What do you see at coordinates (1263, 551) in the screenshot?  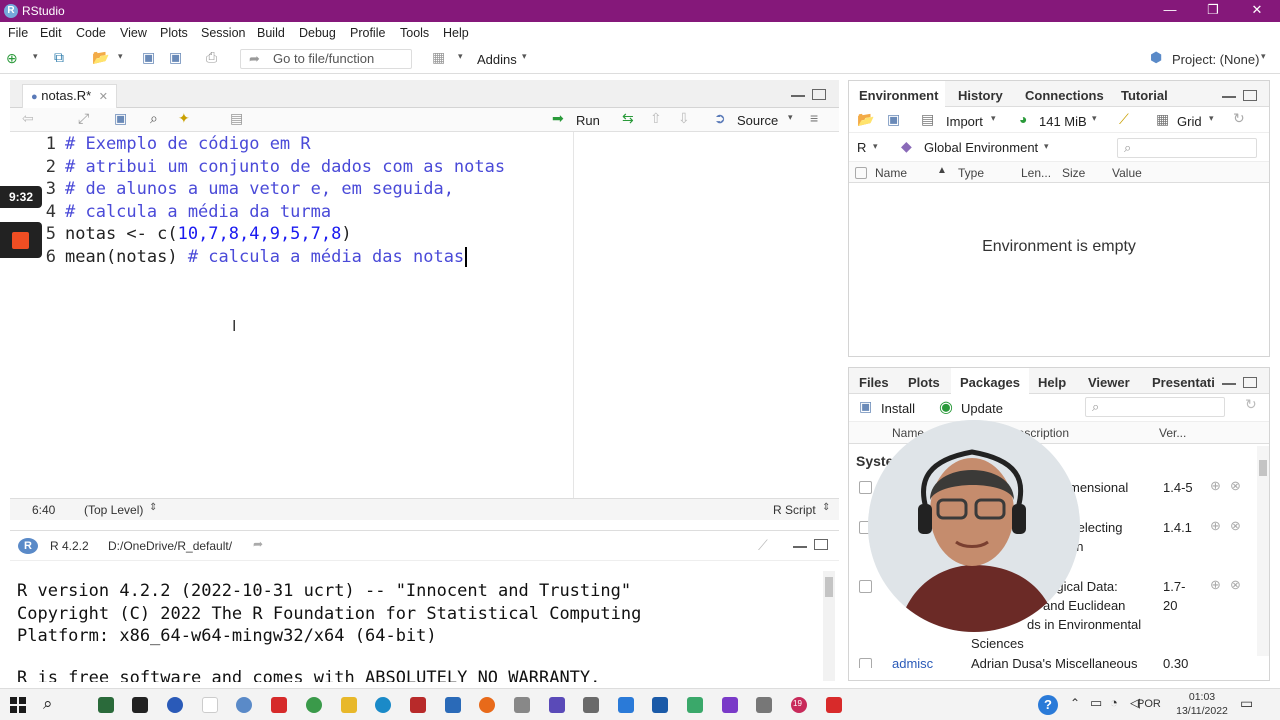 I see `packages-scrollbar` at bounding box center [1263, 551].